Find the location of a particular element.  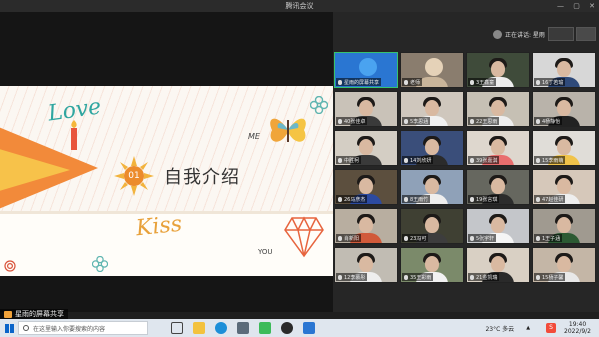

clock: 19:40 2022/9/2 is located at coordinates (577, 328).